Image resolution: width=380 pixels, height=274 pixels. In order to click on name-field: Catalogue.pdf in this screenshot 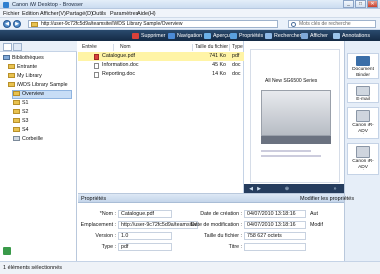, I will do `click(145, 214)`.